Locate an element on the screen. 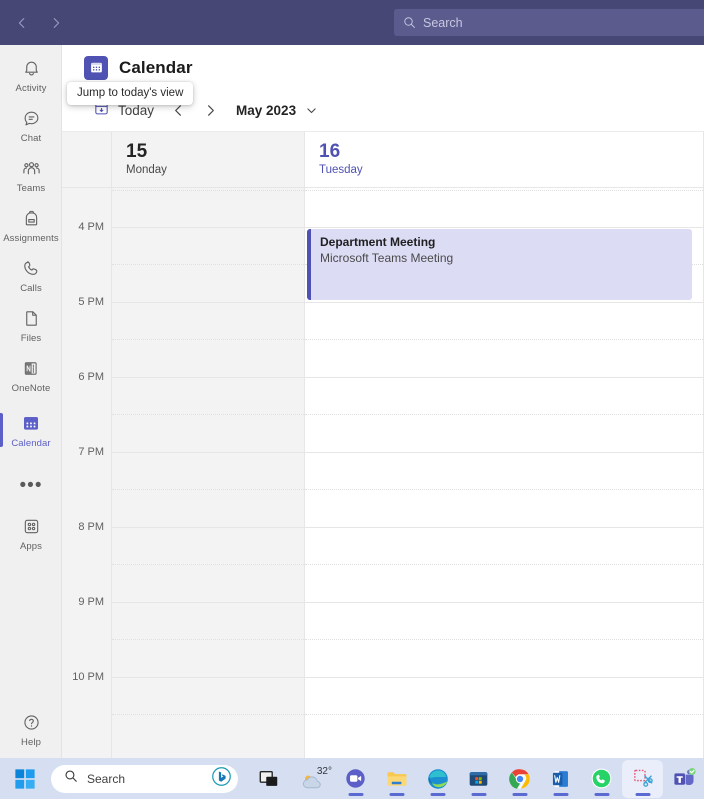 Image resolution: width=704 pixels, height=799 pixels. sidebar-label-calls: Calls is located at coordinates (31, 288).